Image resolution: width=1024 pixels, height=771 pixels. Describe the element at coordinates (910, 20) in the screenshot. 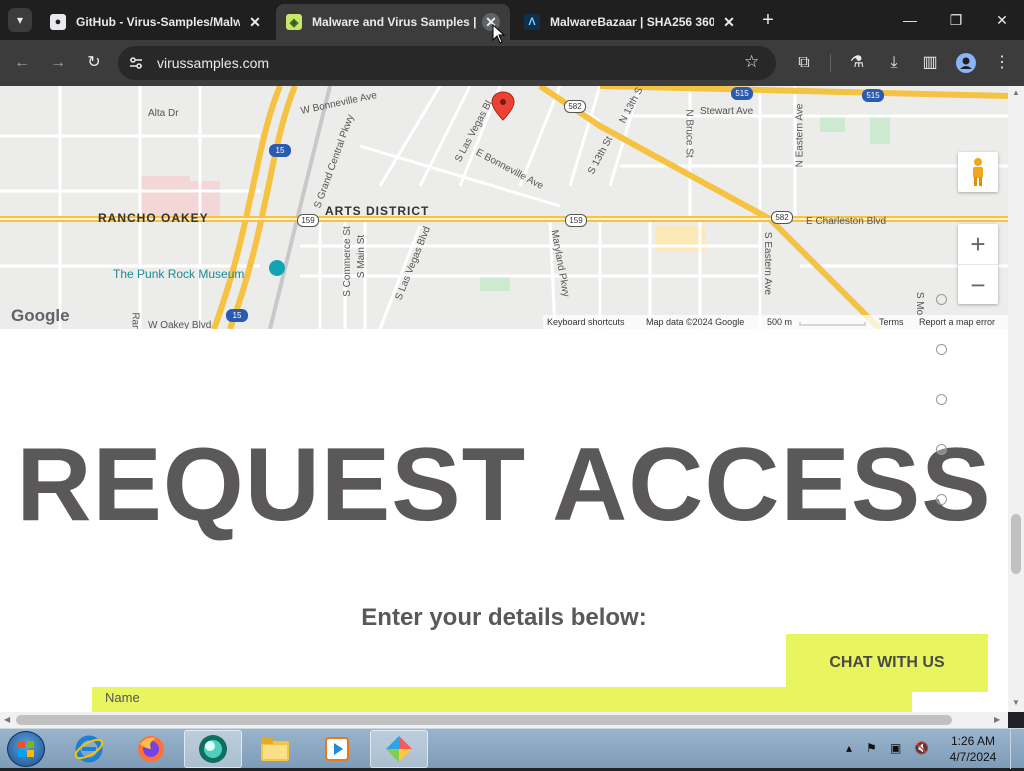

I see `minimize-button: —` at that location.